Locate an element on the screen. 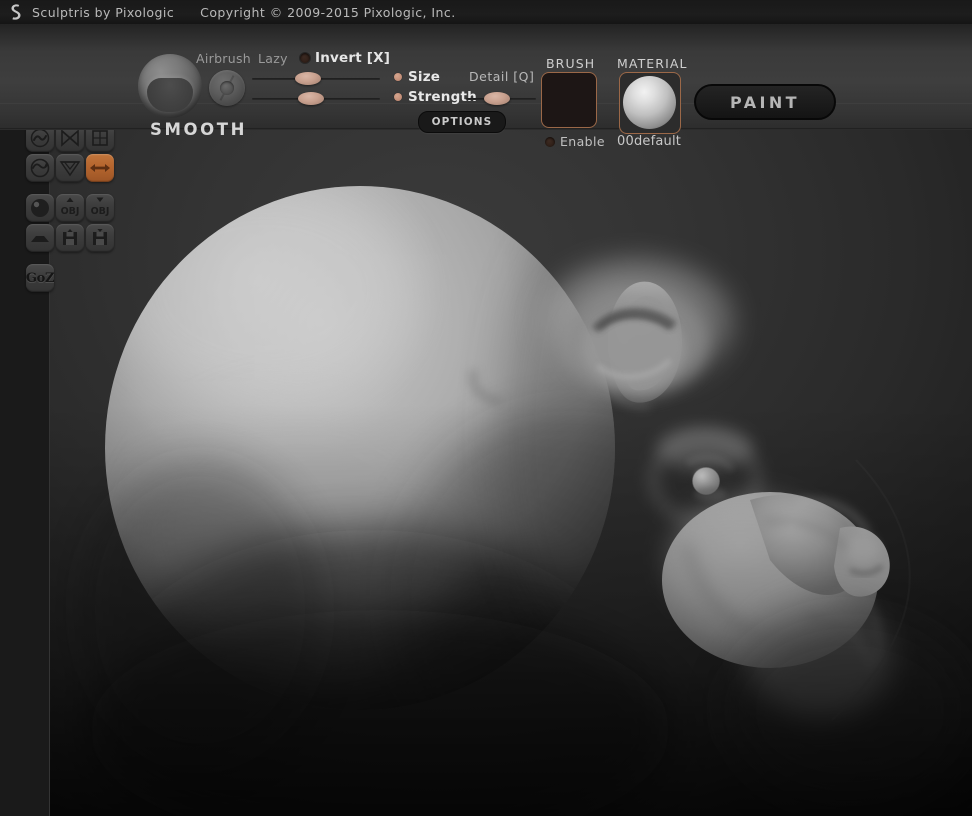  paint-mode-button: PAINT is located at coordinates (765, 102).